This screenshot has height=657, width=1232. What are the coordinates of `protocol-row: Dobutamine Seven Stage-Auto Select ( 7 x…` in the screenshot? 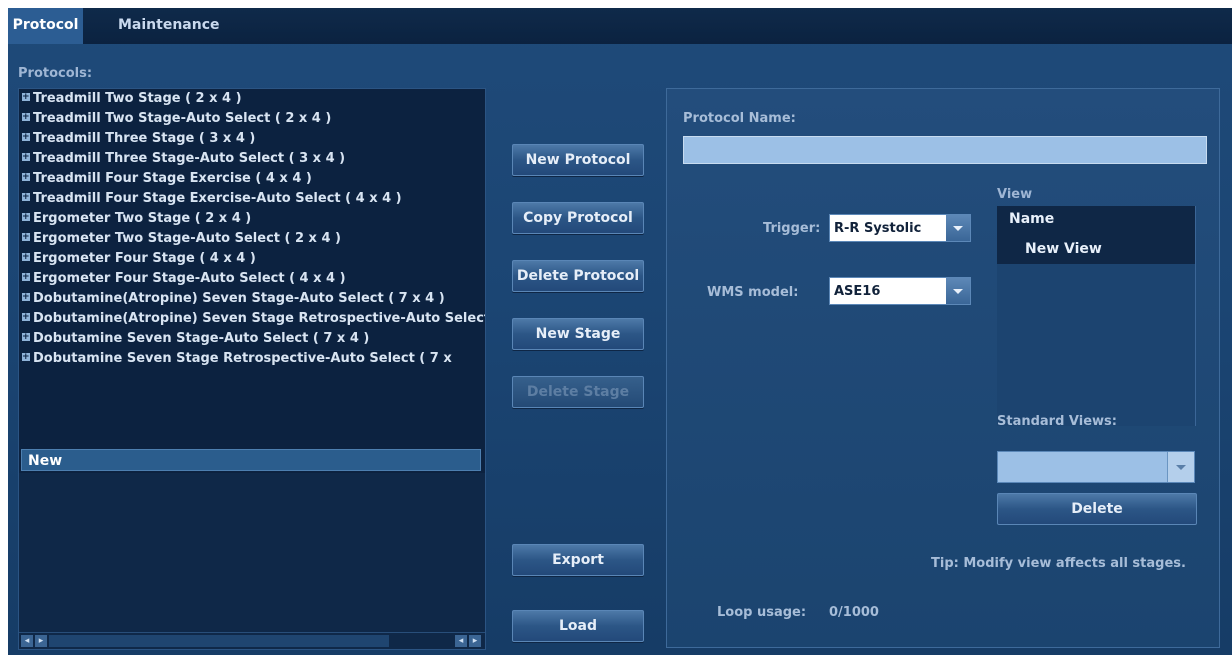 It's located at (252, 339).